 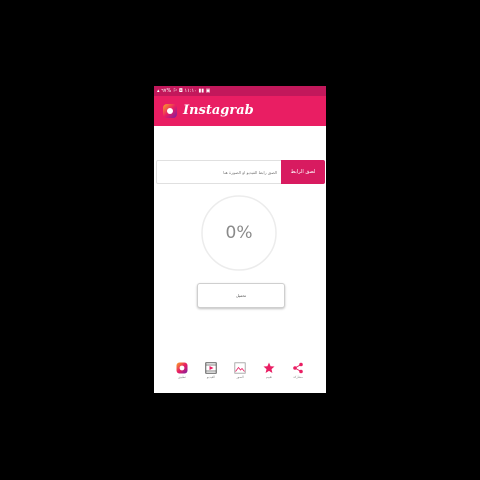 I want to click on star-icon, so click(x=269, y=367).